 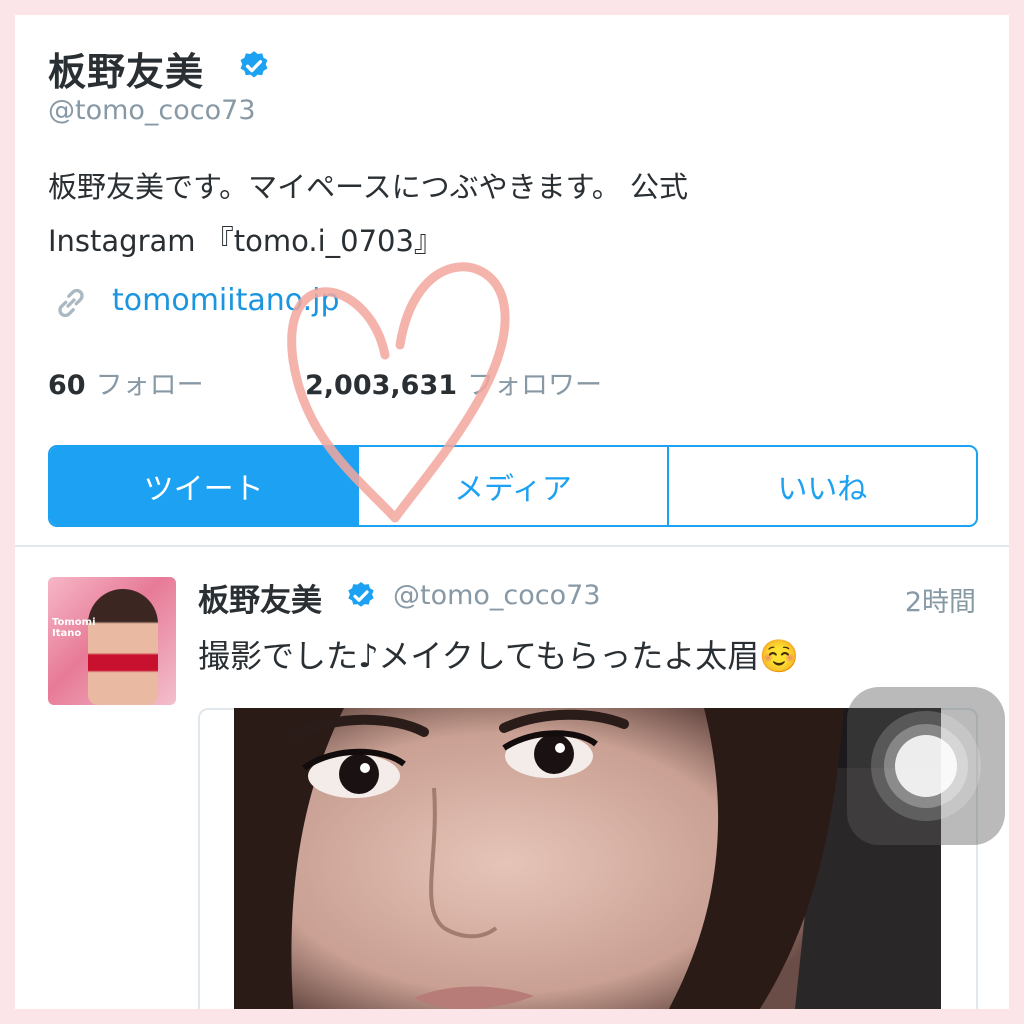 I want to click on tweet-author-handle: @tomo_coco73, so click(x=497, y=595).